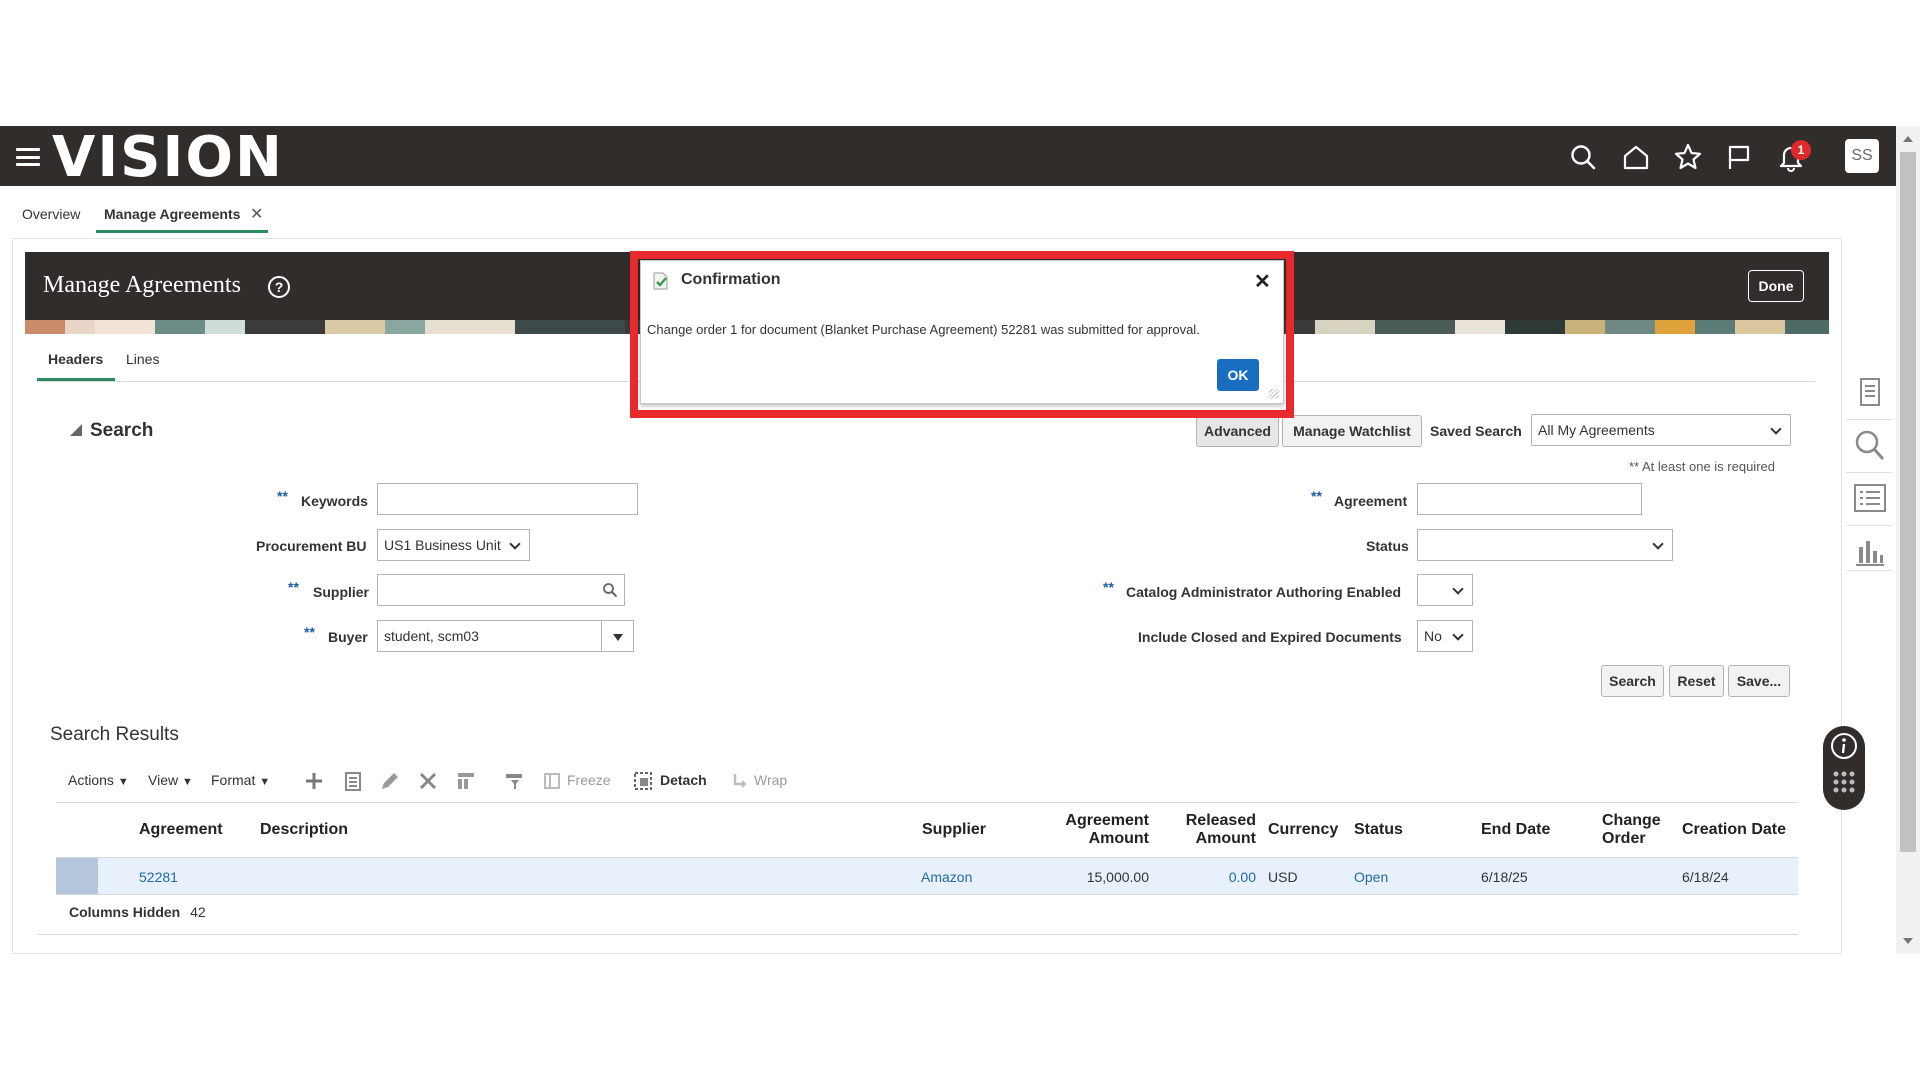 This screenshot has width=1920, height=1080. What do you see at coordinates (514, 781) in the screenshot?
I see `query-by-example-icon` at bounding box center [514, 781].